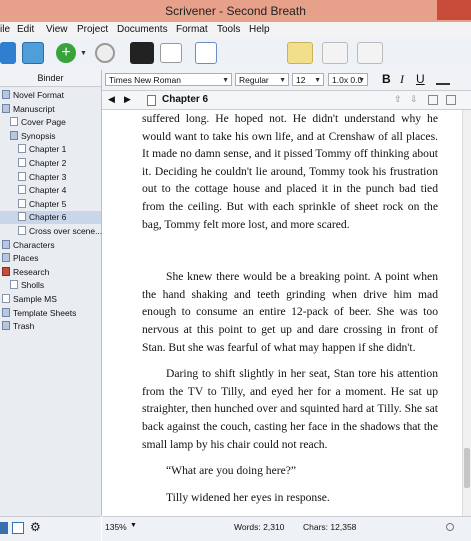 The height and width of the screenshot is (541, 471). Describe the element at coordinates (26, 258) in the screenshot. I see `binder-item-label: Places` at that location.